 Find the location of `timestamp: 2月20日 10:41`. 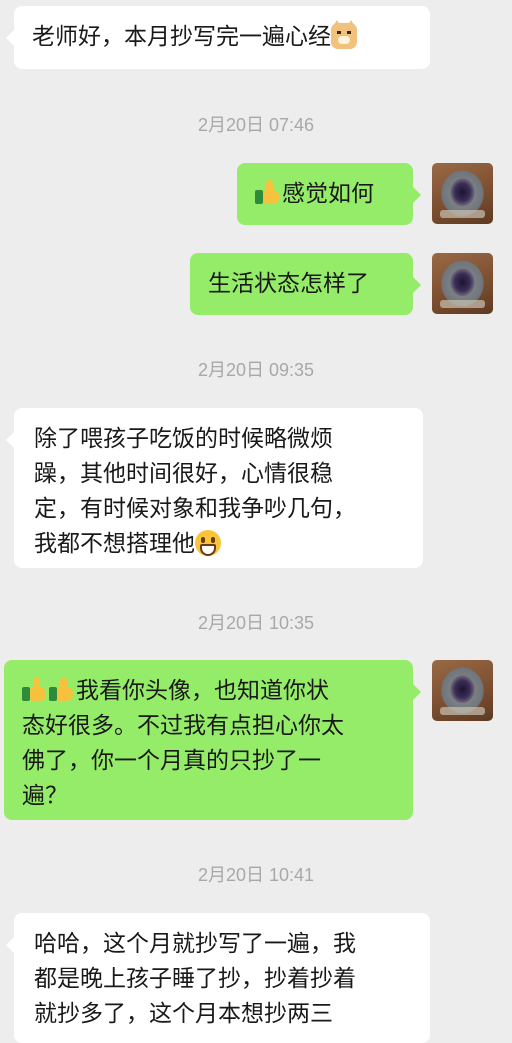

timestamp: 2月20日 10:41 is located at coordinates (256, 875).